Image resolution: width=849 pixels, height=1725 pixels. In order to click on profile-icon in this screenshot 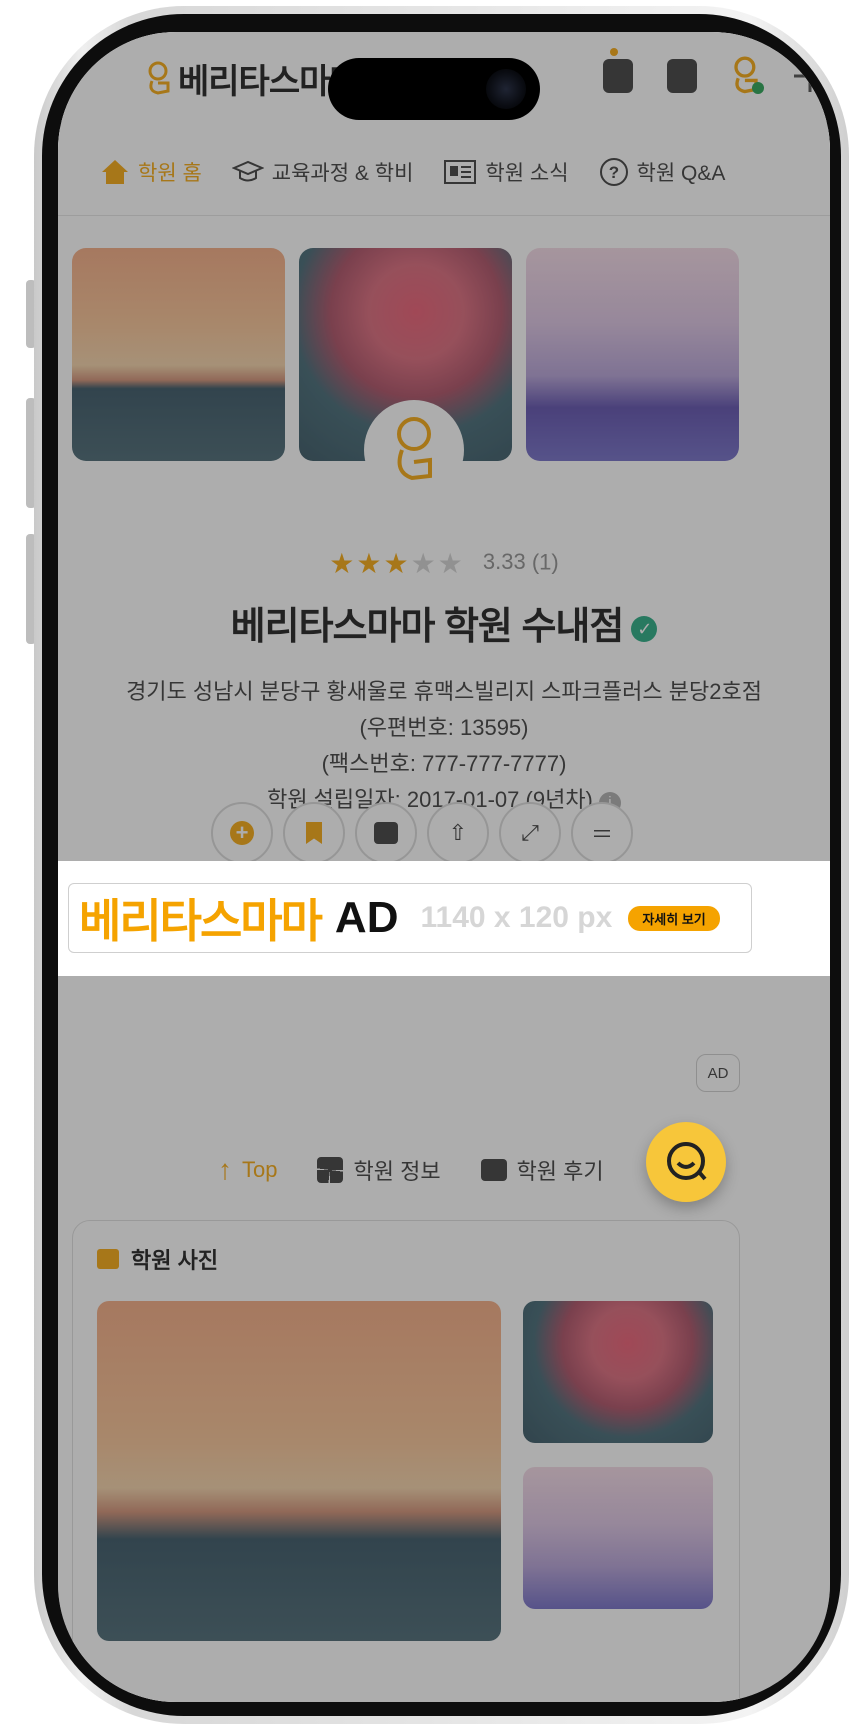, I will do `click(746, 76)`.